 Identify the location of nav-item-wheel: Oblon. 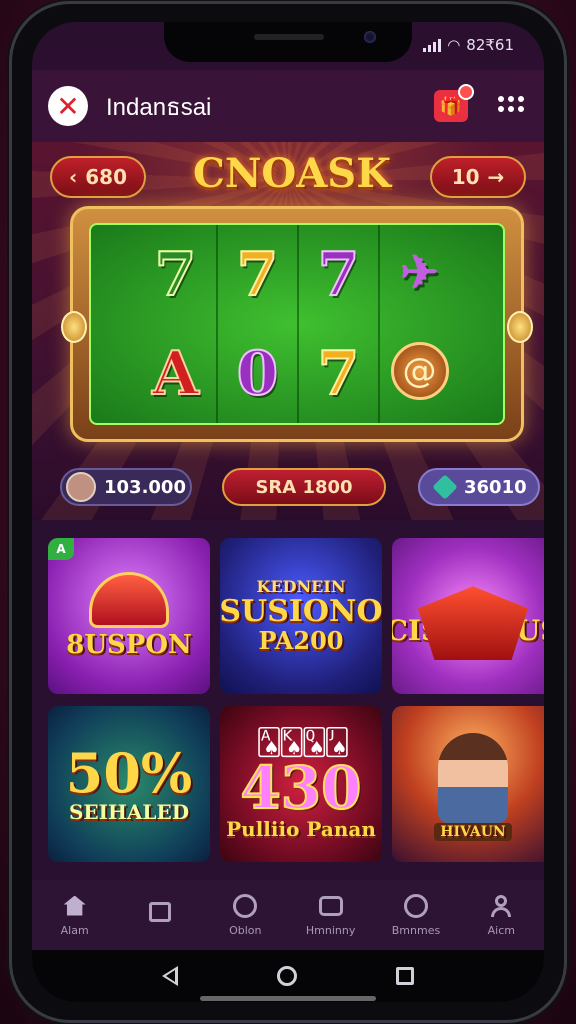
(245, 915).